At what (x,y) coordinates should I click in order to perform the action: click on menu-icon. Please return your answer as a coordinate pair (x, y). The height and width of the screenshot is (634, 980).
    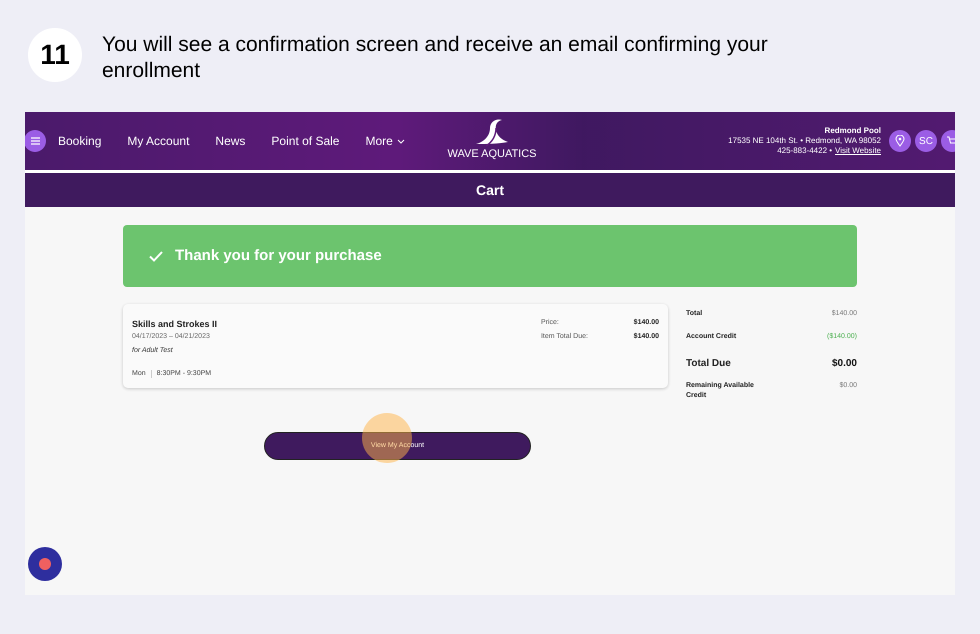
    Looking at the image, I should click on (35, 141).